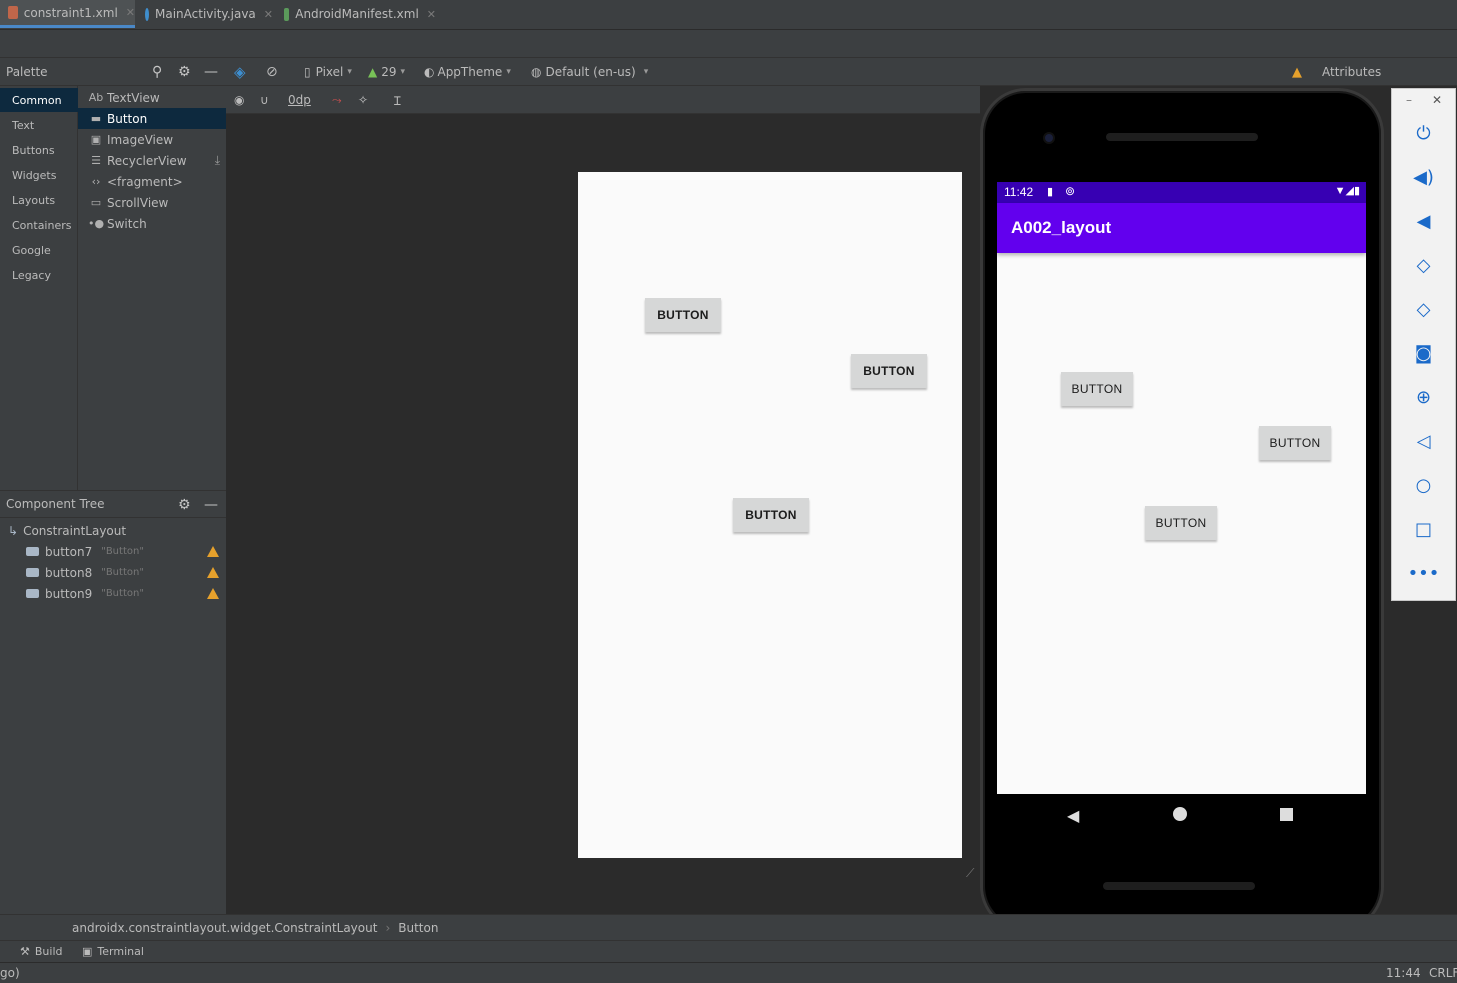 Image resolution: width=1457 pixels, height=983 pixels. I want to click on guidelines-icon: Ɪ, so click(397, 100).